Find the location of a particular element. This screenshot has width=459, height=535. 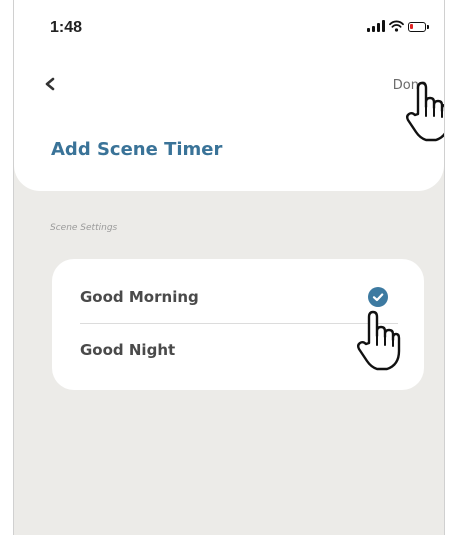

back-chevron-icon is located at coordinates (50, 84).